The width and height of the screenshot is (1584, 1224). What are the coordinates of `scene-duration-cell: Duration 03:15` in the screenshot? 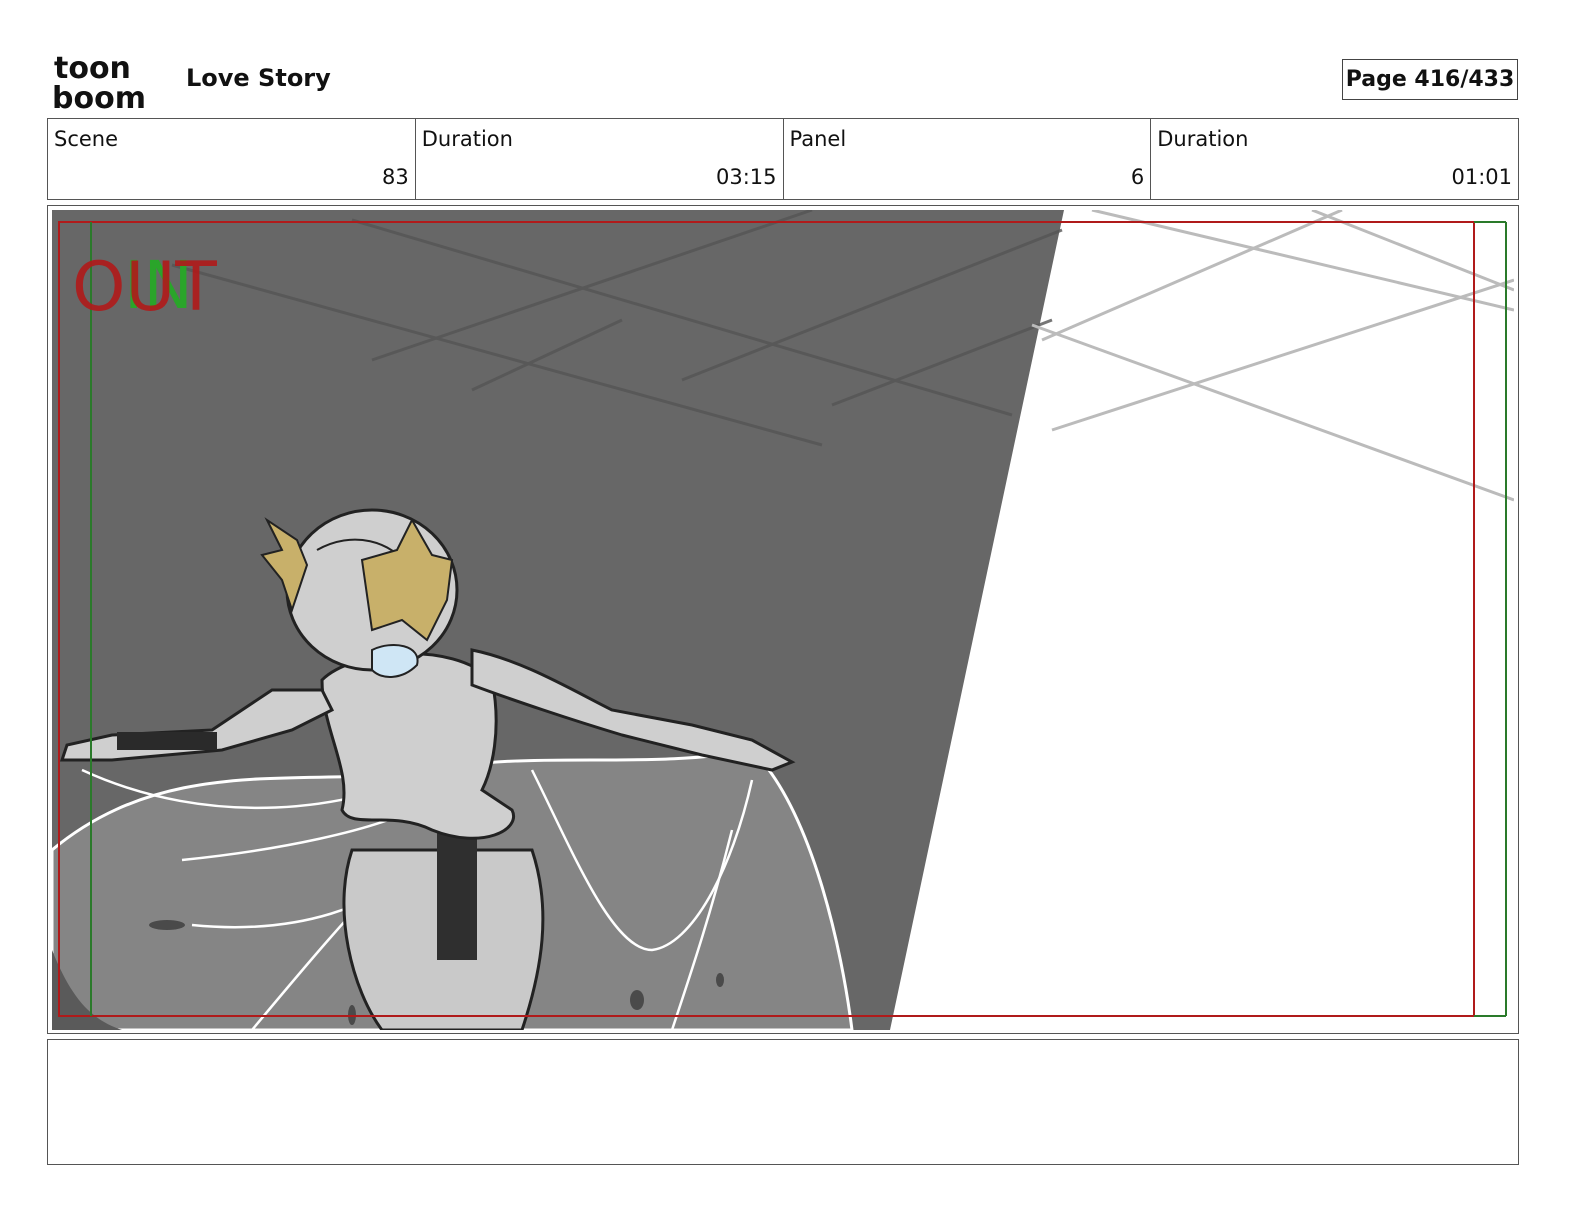 It's located at (600, 159).